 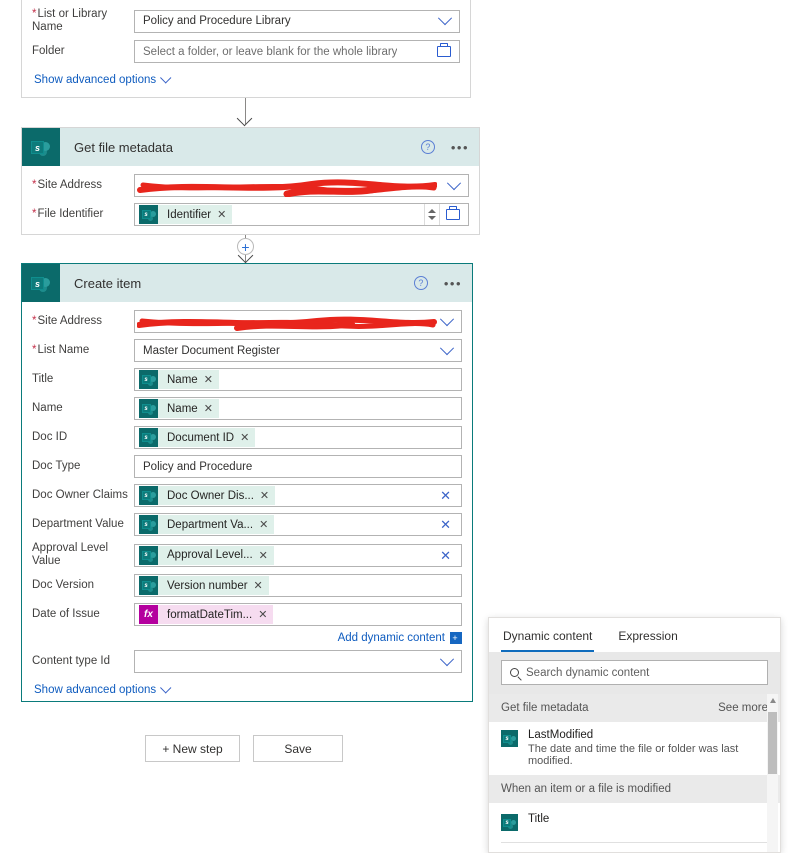 What do you see at coordinates (298, 466) in the screenshot?
I see `doc-type-input: Policy and Procedure` at bounding box center [298, 466].